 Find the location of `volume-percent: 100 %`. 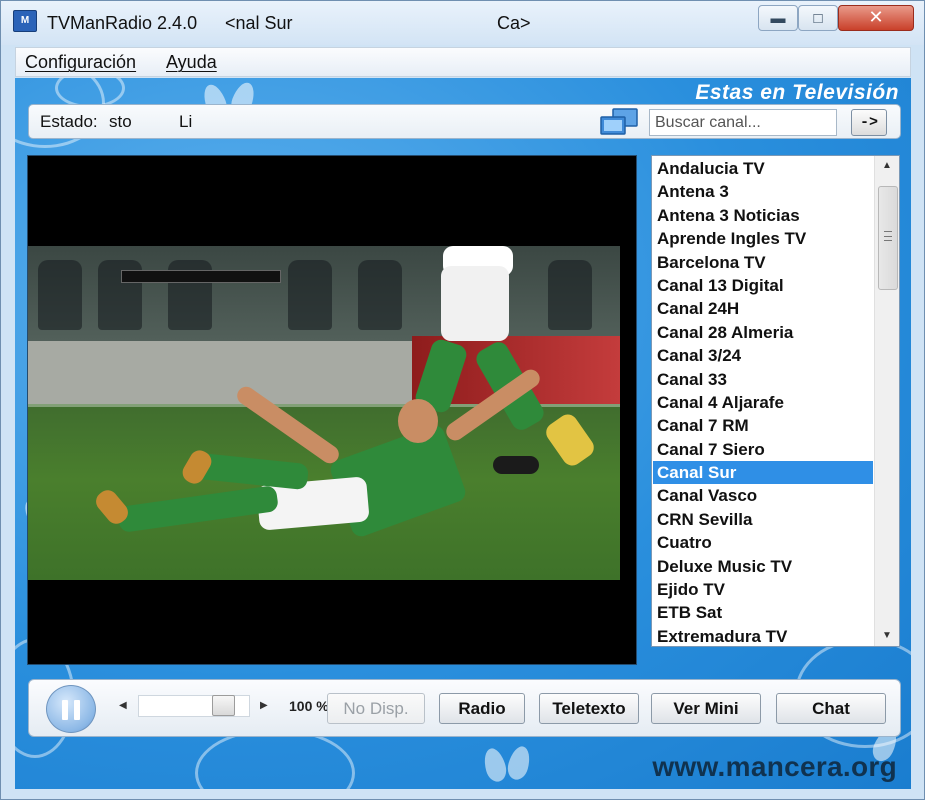

volume-percent: 100 % is located at coordinates (309, 706).